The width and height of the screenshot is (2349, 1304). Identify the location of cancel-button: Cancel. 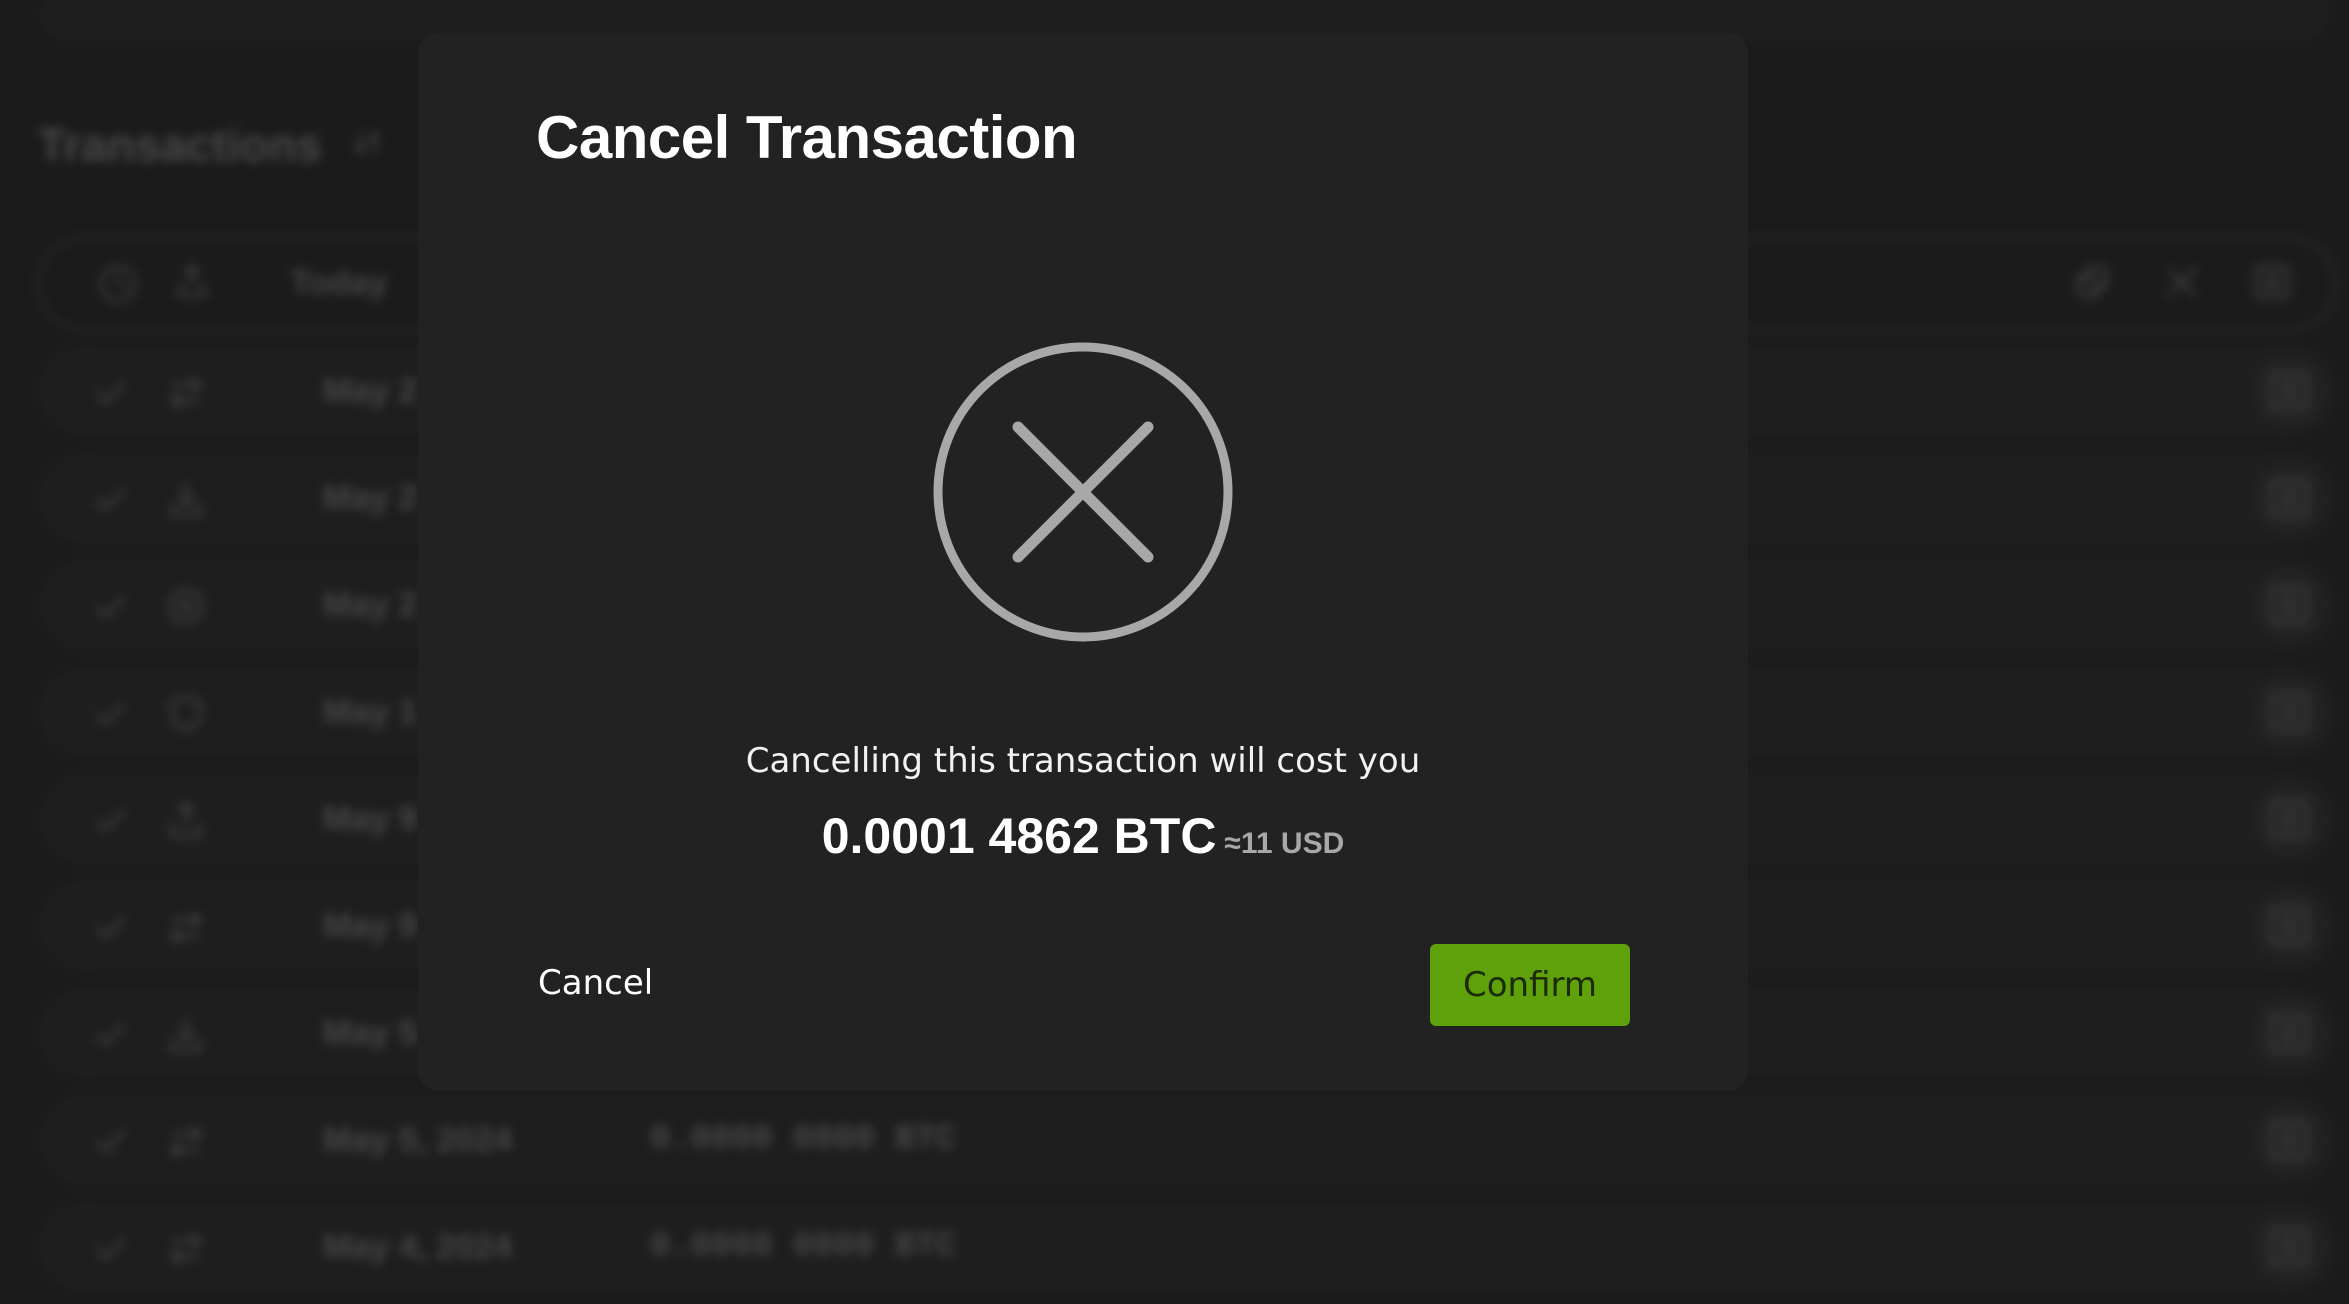
(595, 983).